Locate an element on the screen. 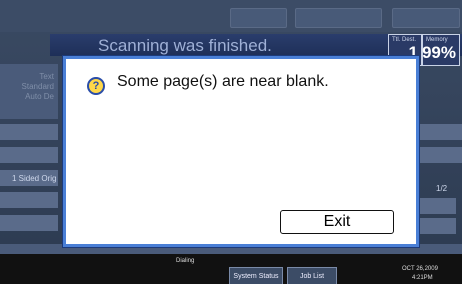 Image resolution: width=462 pixels, height=284 pixels. scan-message: Scanning was finished. is located at coordinates (185, 45).